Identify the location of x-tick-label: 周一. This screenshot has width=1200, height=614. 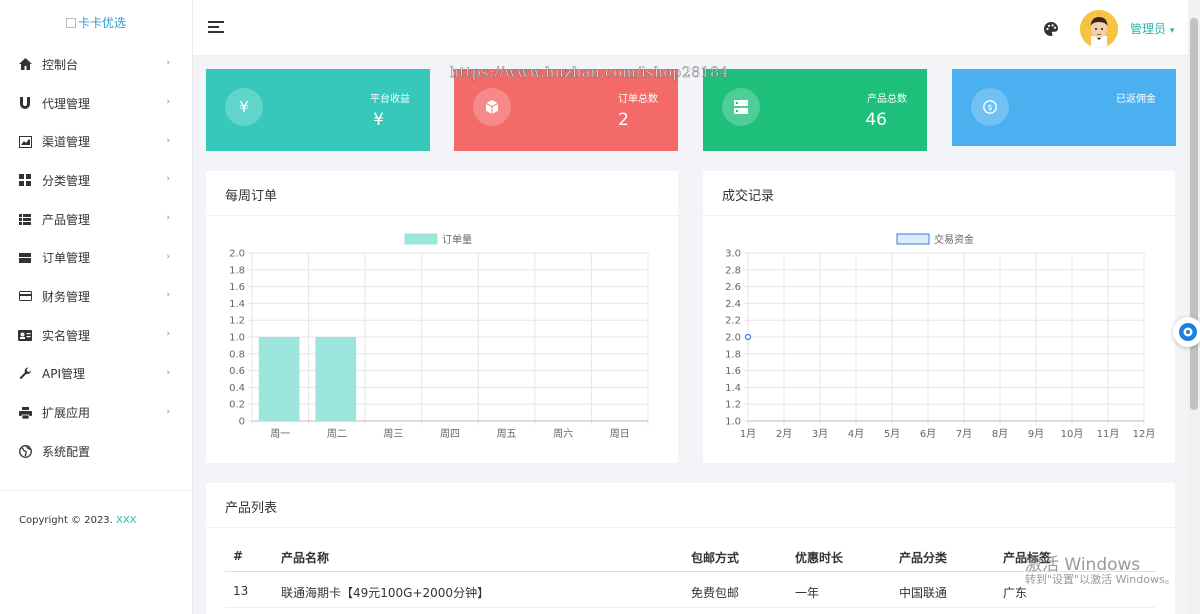
(280, 434).